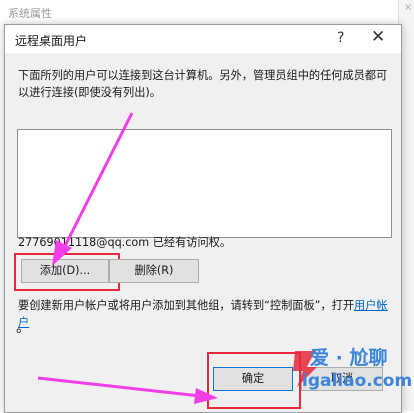  Describe the element at coordinates (23, 328) in the screenshot. I see `note-end: 。` at that location.